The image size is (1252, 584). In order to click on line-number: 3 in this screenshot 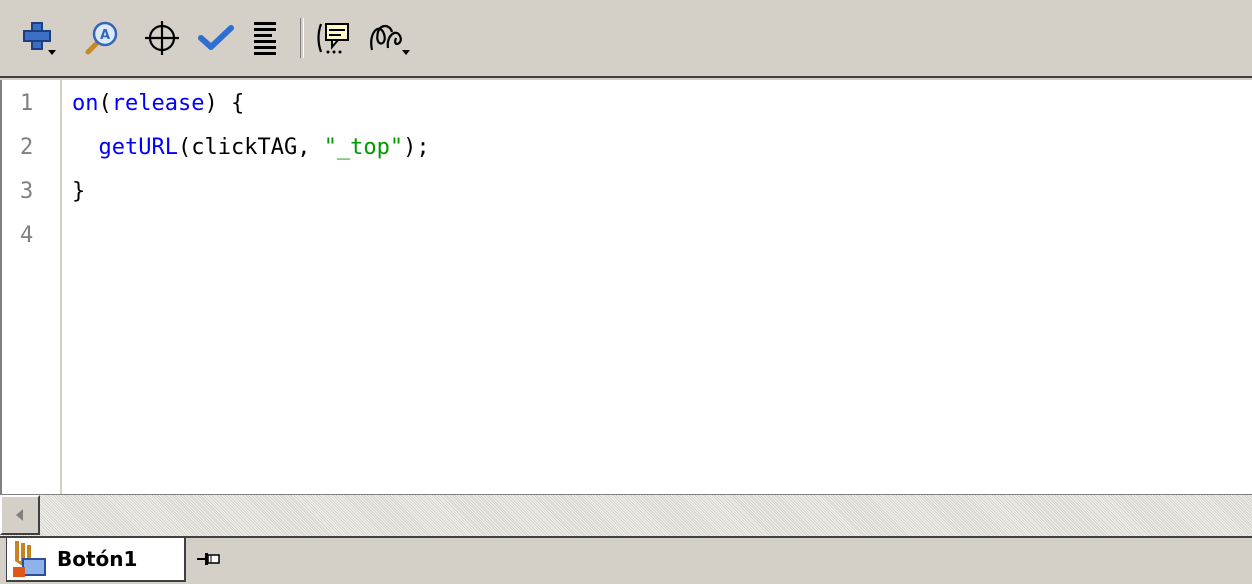, I will do `click(27, 191)`.